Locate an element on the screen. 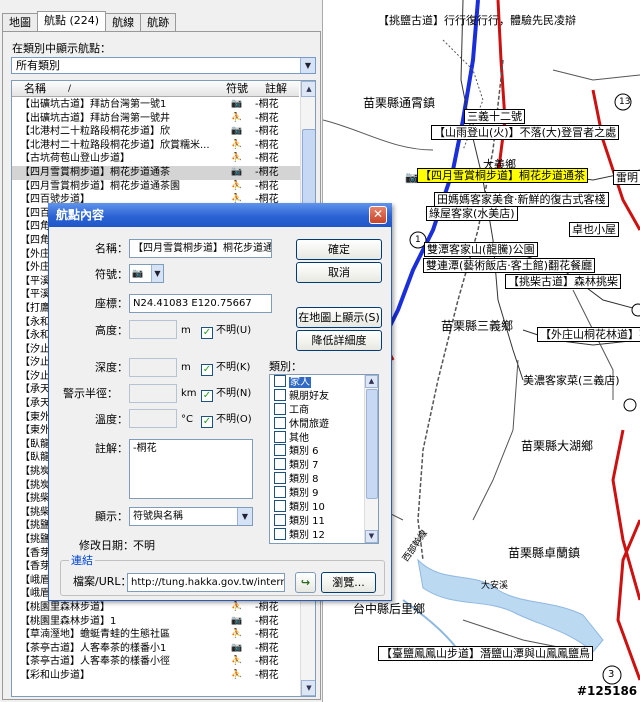  column-header-symbol: 符號 is located at coordinates (237, 89).